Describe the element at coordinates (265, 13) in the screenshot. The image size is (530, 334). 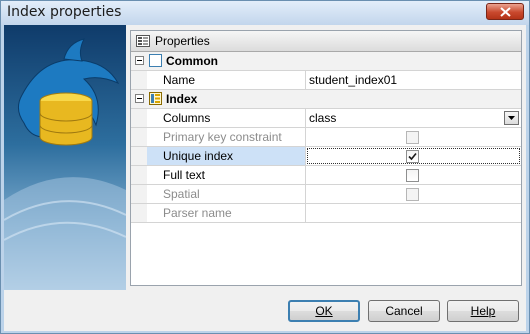
I see `title-bar: Index properties` at that location.